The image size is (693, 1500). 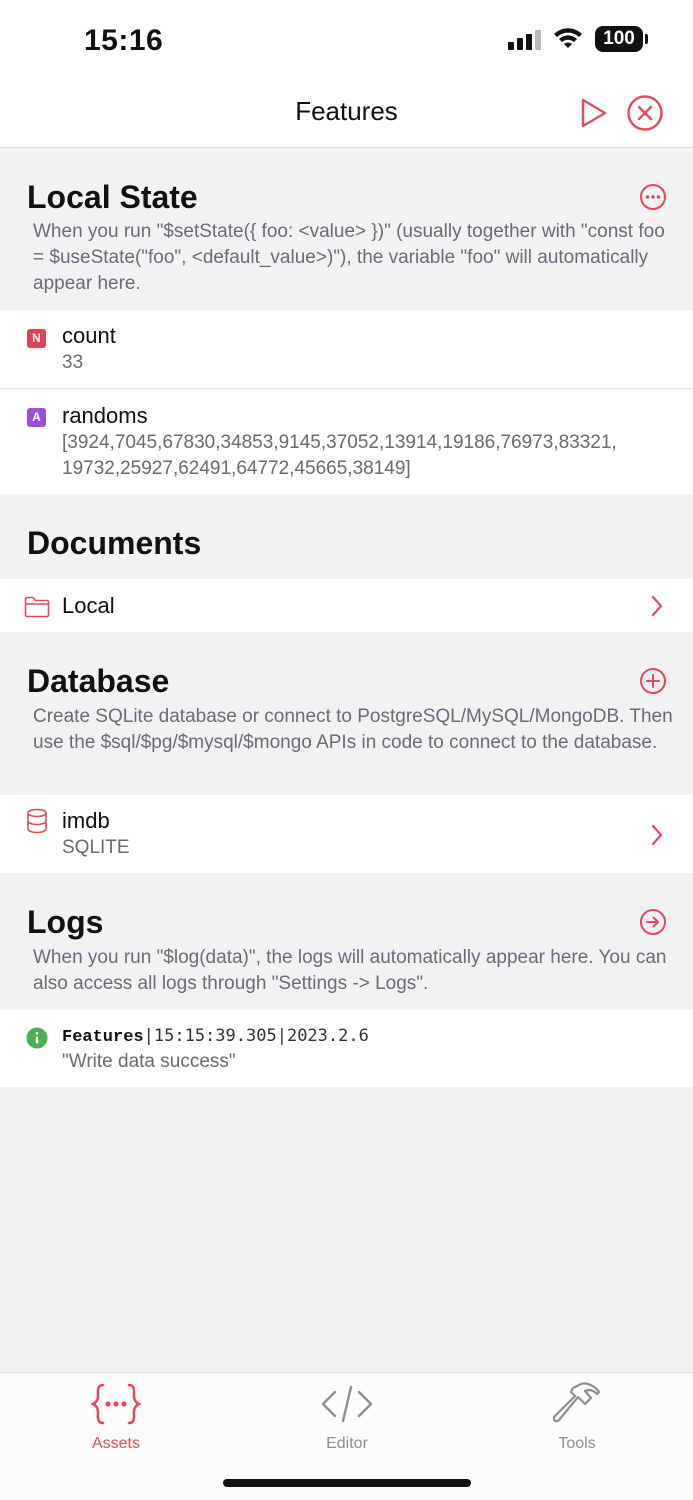 What do you see at coordinates (524, 39) in the screenshot?
I see `cellular-signal-icon` at bounding box center [524, 39].